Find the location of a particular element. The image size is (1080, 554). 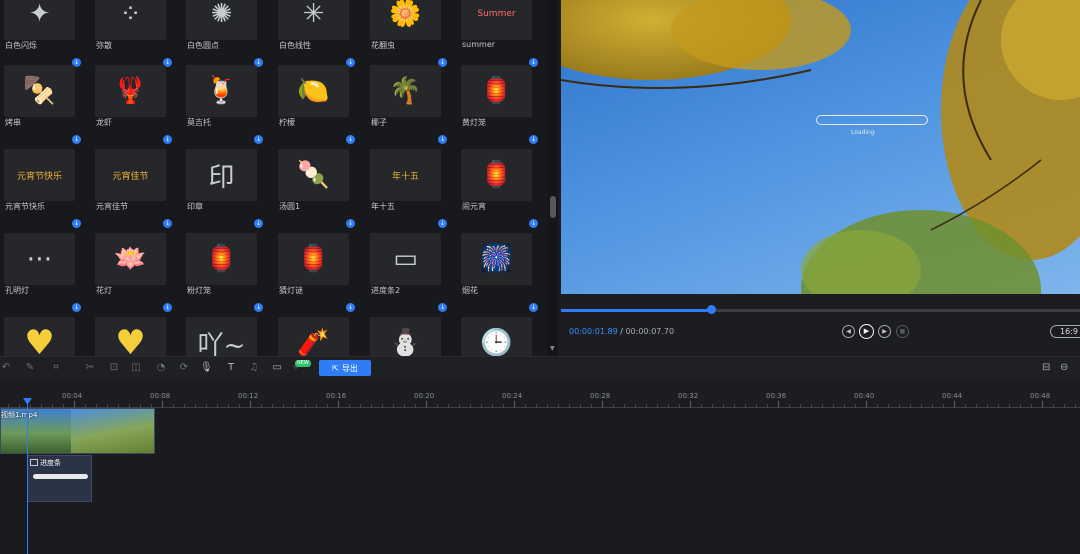

timeline-tools: ⊟ ⊖ is located at coordinates (1054, 368).